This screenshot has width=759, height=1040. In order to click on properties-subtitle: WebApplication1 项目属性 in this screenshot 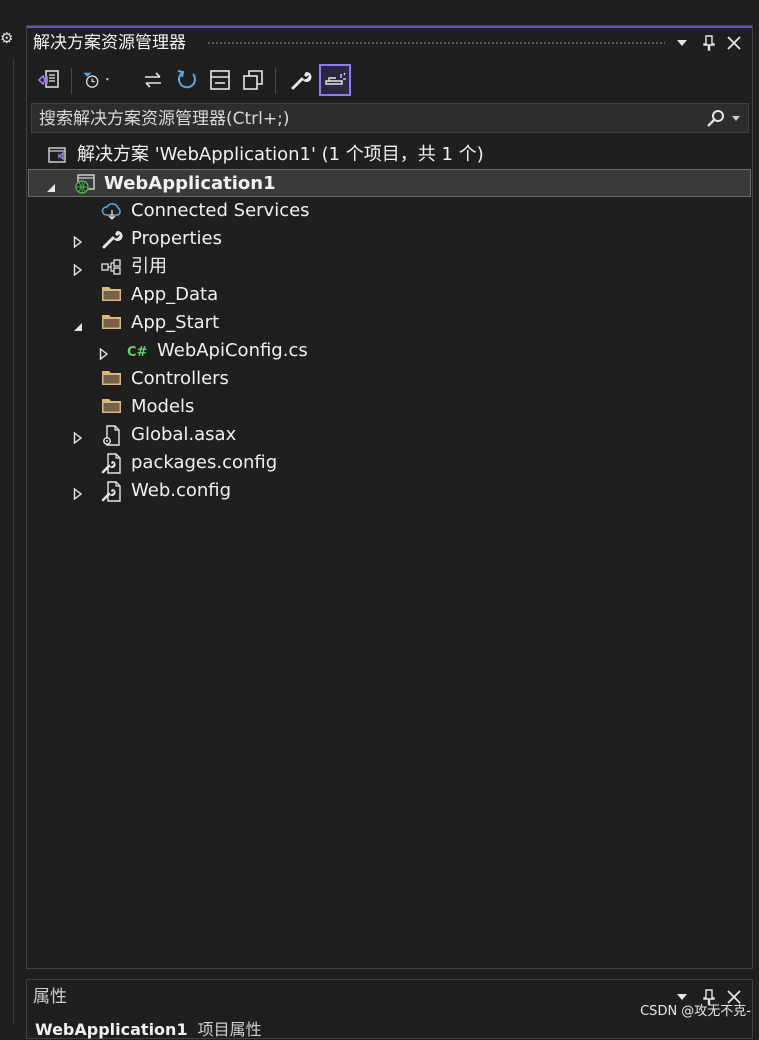, I will do `click(148, 1028)`.